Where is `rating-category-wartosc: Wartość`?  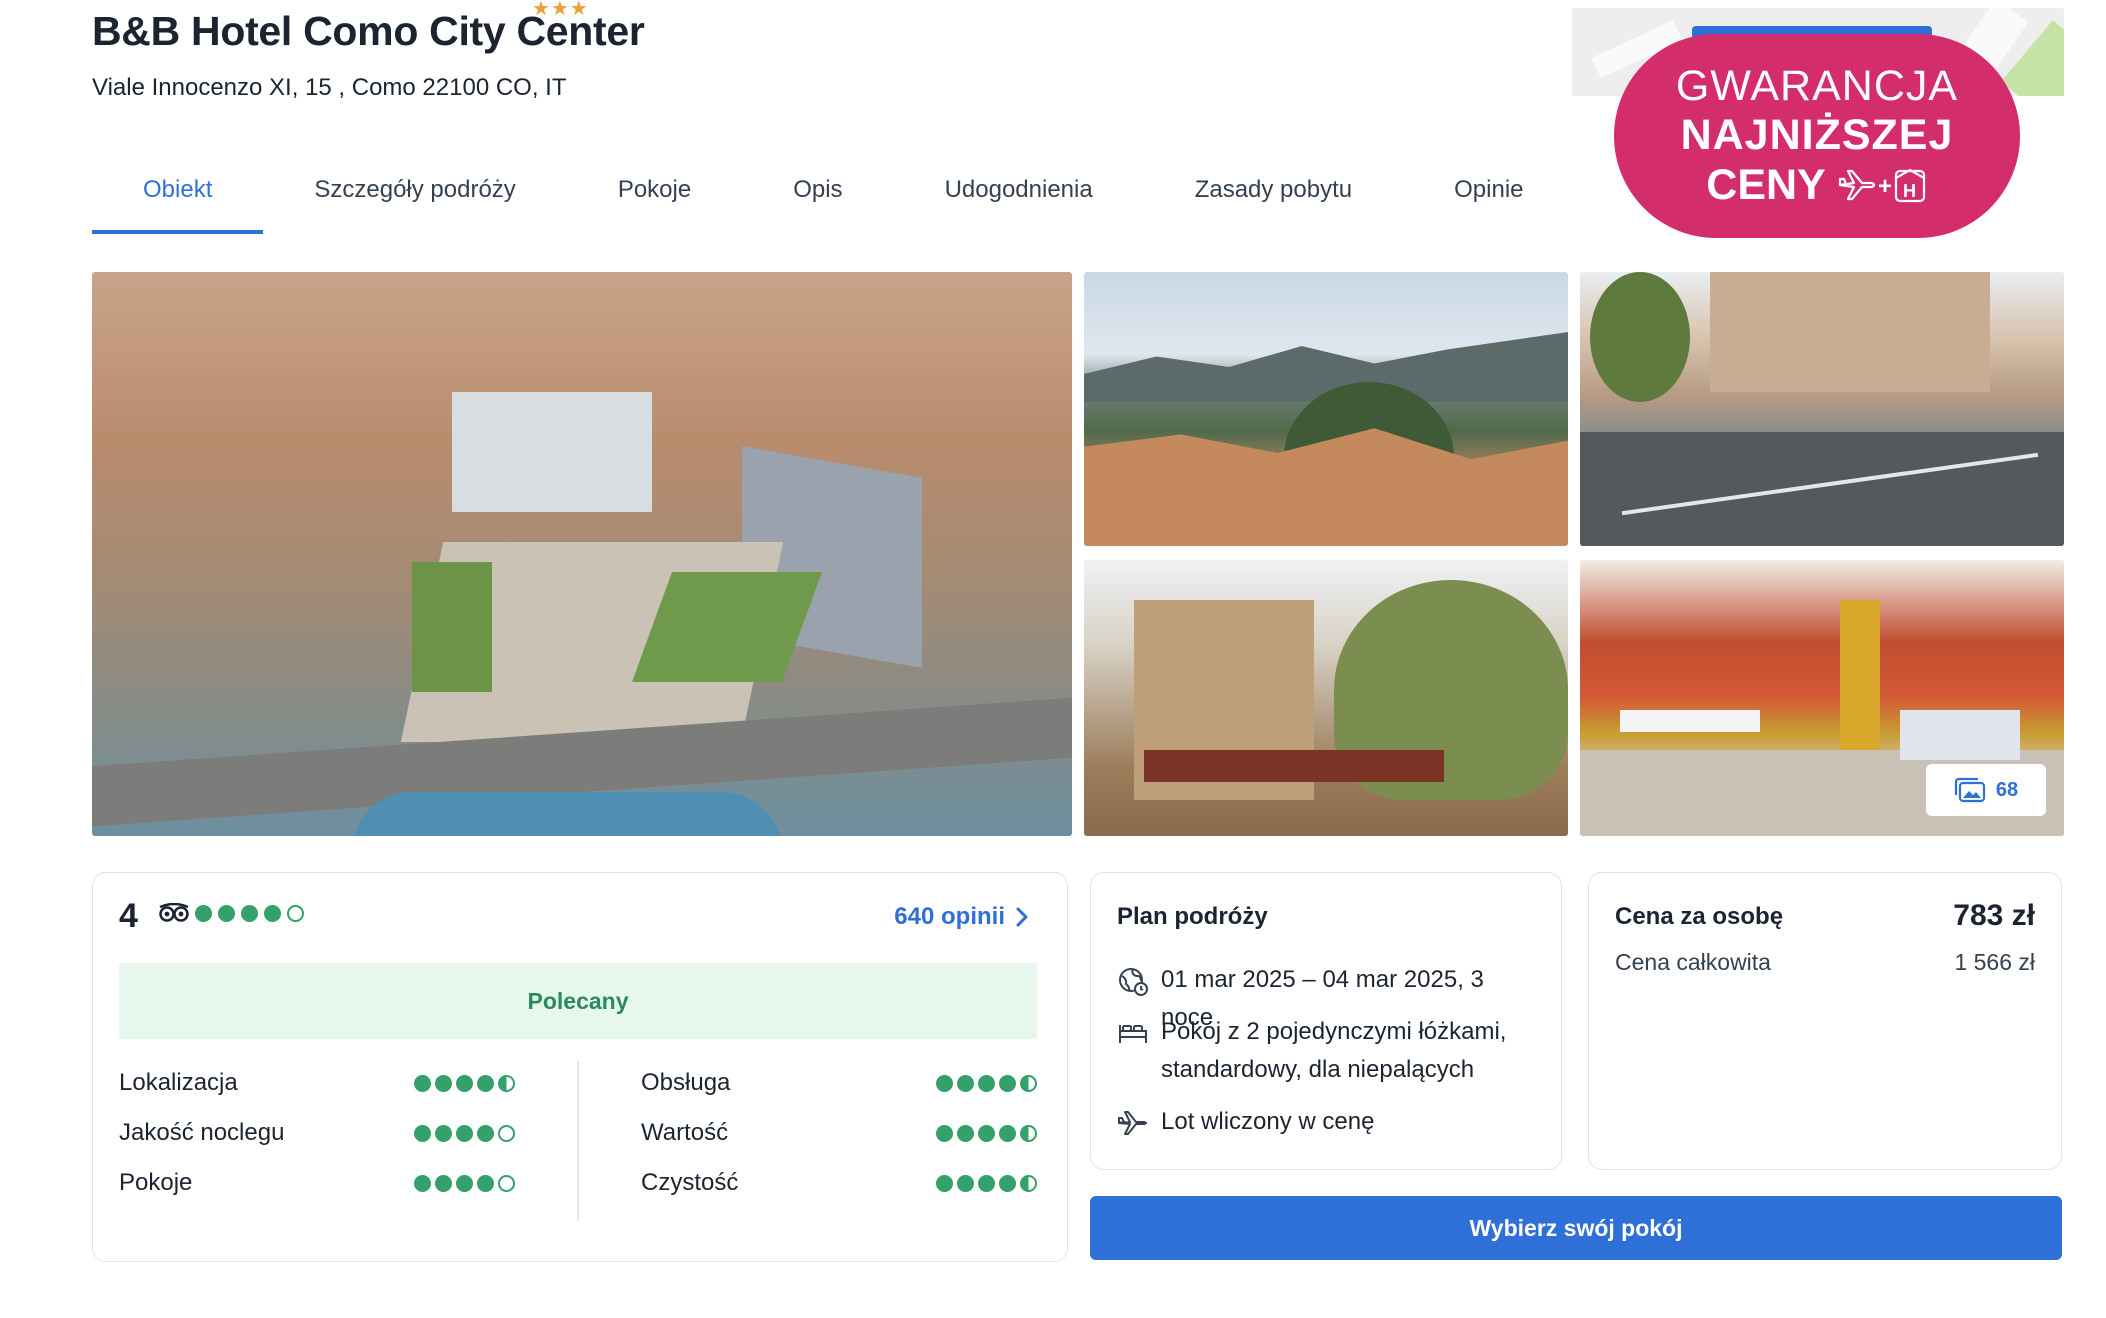 rating-category-wartosc: Wartość is located at coordinates (839, 1133).